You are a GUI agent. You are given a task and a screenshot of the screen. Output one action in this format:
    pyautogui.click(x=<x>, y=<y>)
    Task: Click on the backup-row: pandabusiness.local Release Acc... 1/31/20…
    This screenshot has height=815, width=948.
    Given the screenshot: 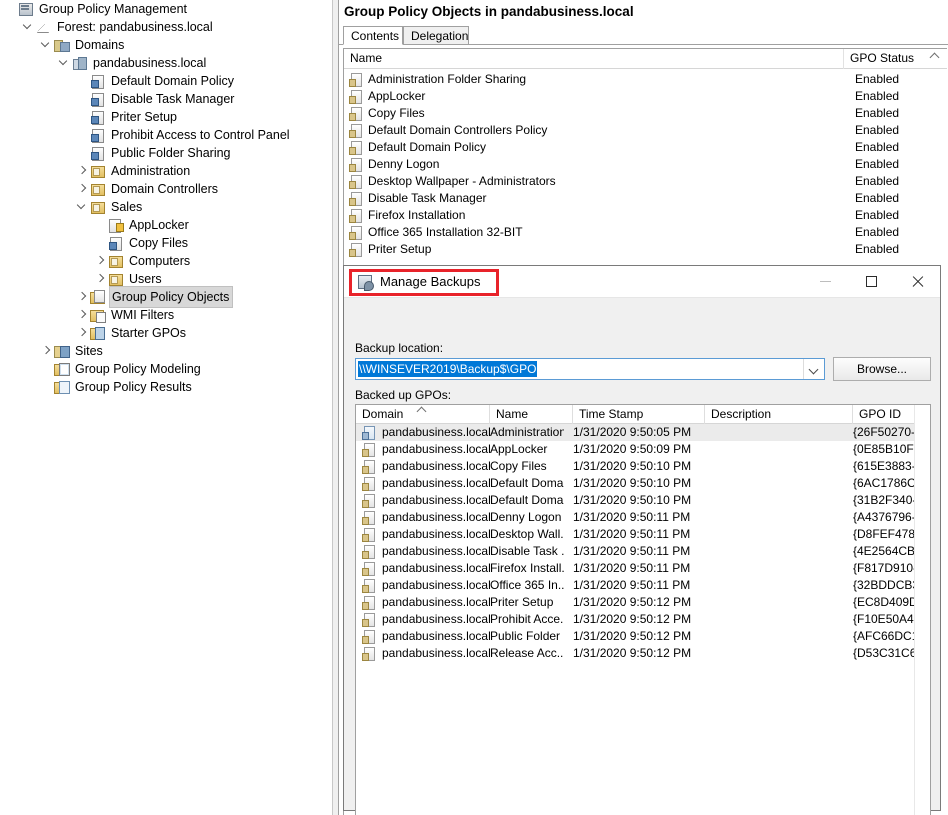 What is the action you would take?
    pyautogui.click(x=643, y=653)
    